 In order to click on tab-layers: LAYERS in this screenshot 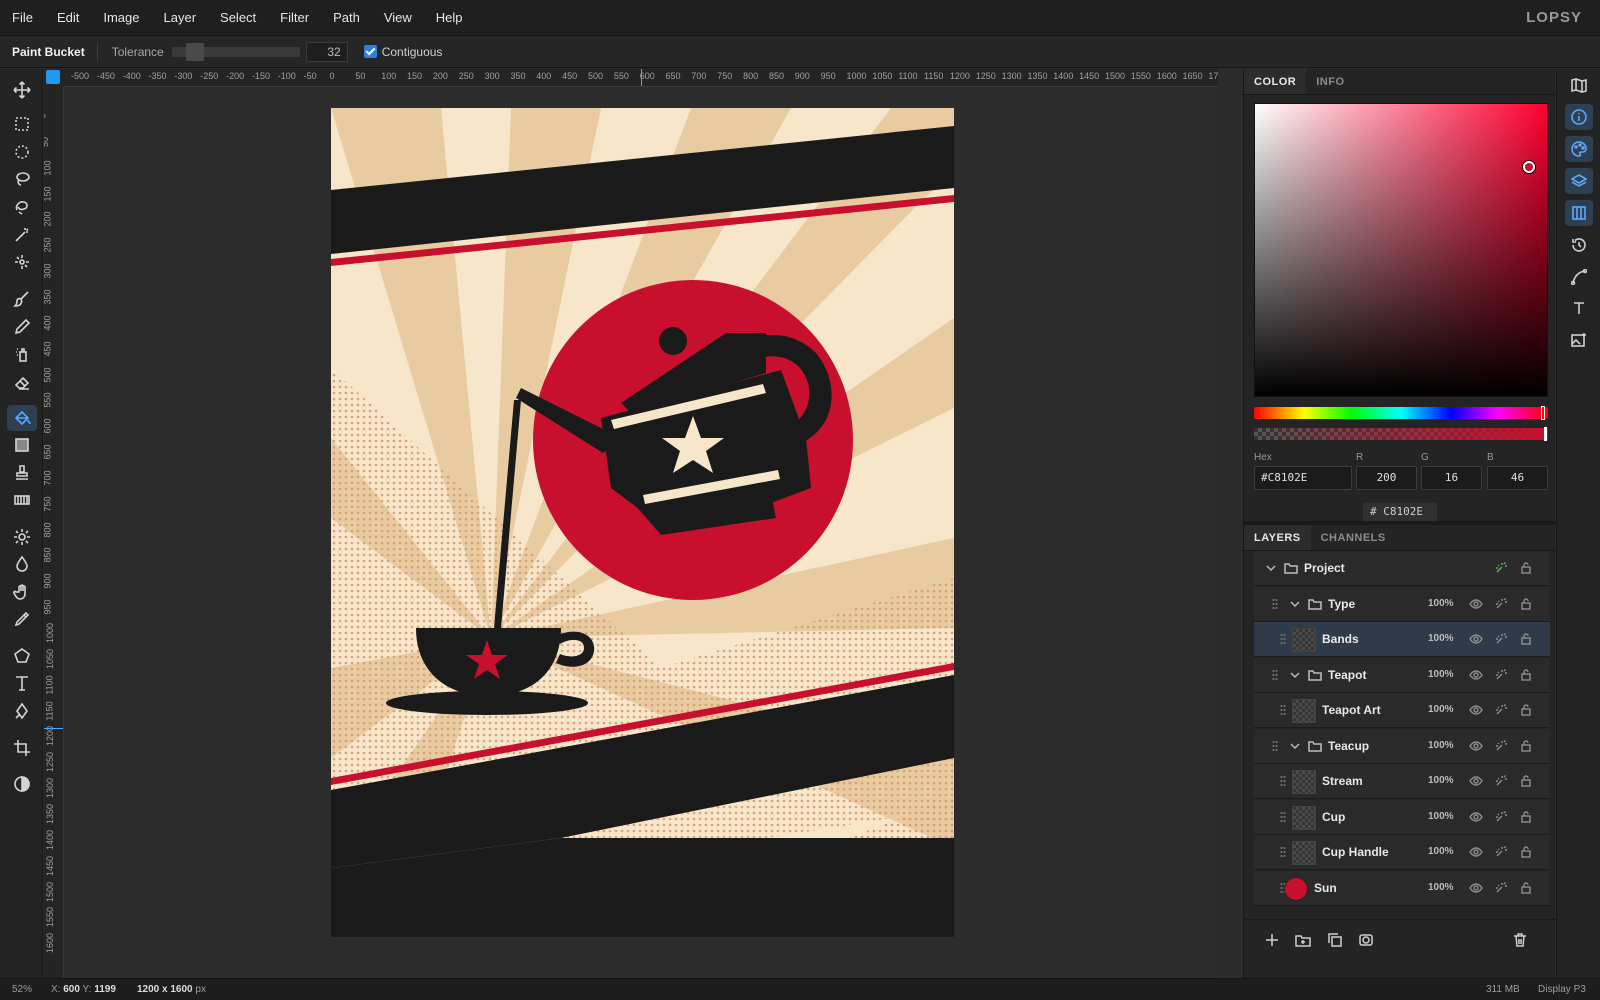, I will do `click(1277, 537)`.